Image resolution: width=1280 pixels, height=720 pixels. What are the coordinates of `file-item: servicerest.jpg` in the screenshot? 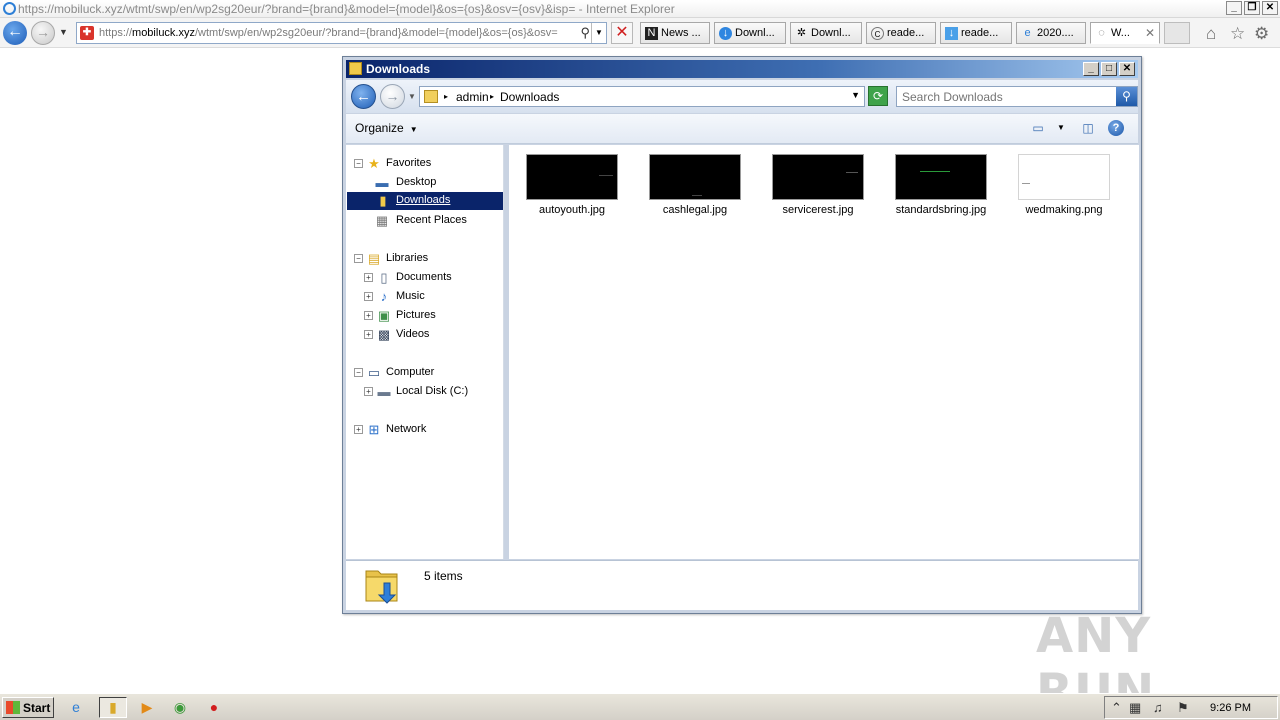 It's located at (818, 185).